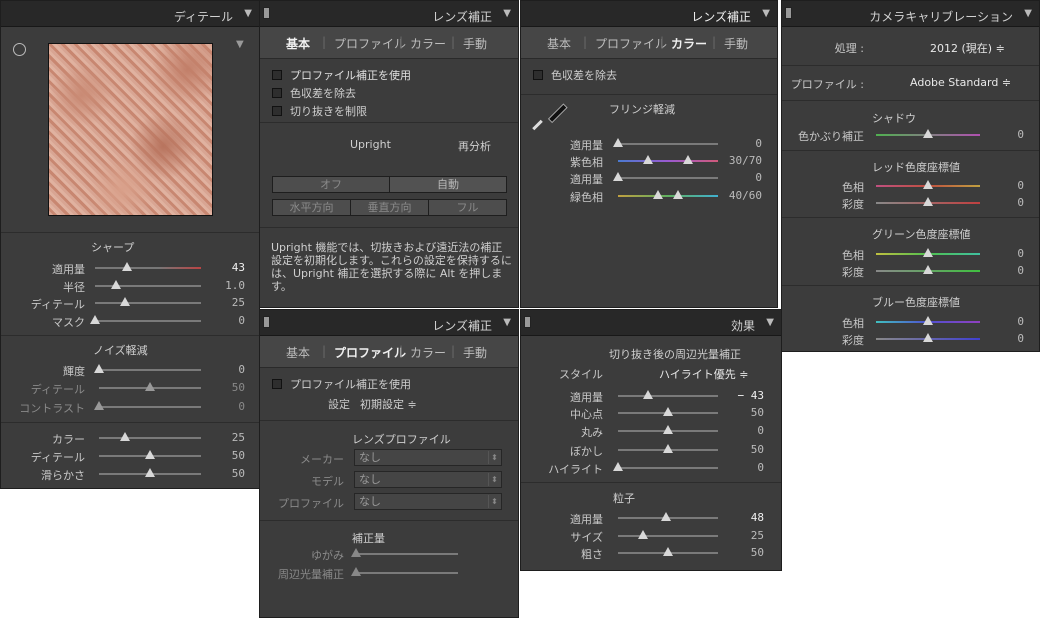  Describe the element at coordinates (223, 437) in the screenshot. I see `noise-row-value: 25` at that location.